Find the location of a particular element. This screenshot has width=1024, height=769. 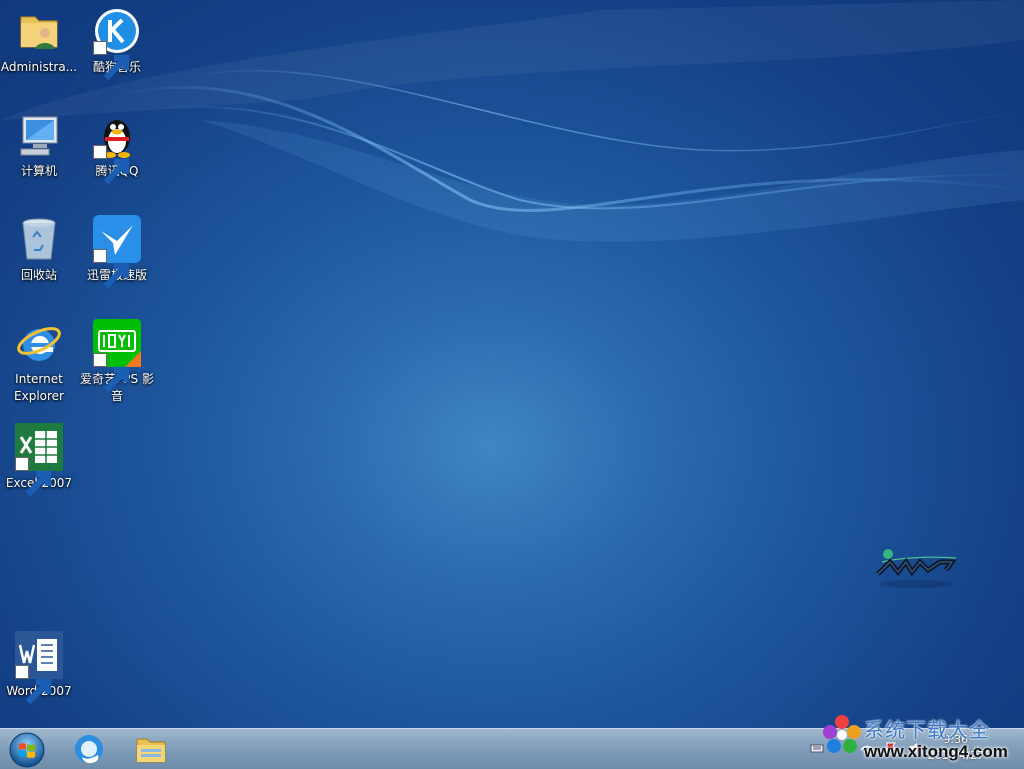

desktop-icon-computer: 计算机 is located at coordinates (39, 143).